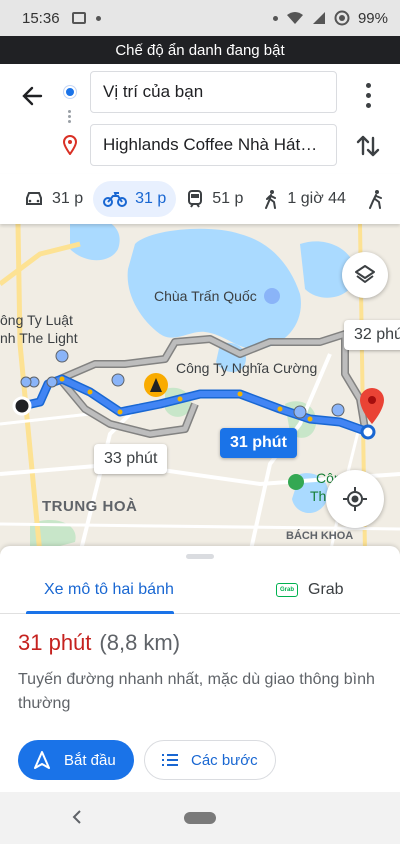 This screenshot has width=400, height=844. What do you see at coordinates (368, 95) in the screenshot?
I see `more-options-button` at bounding box center [368, 95].